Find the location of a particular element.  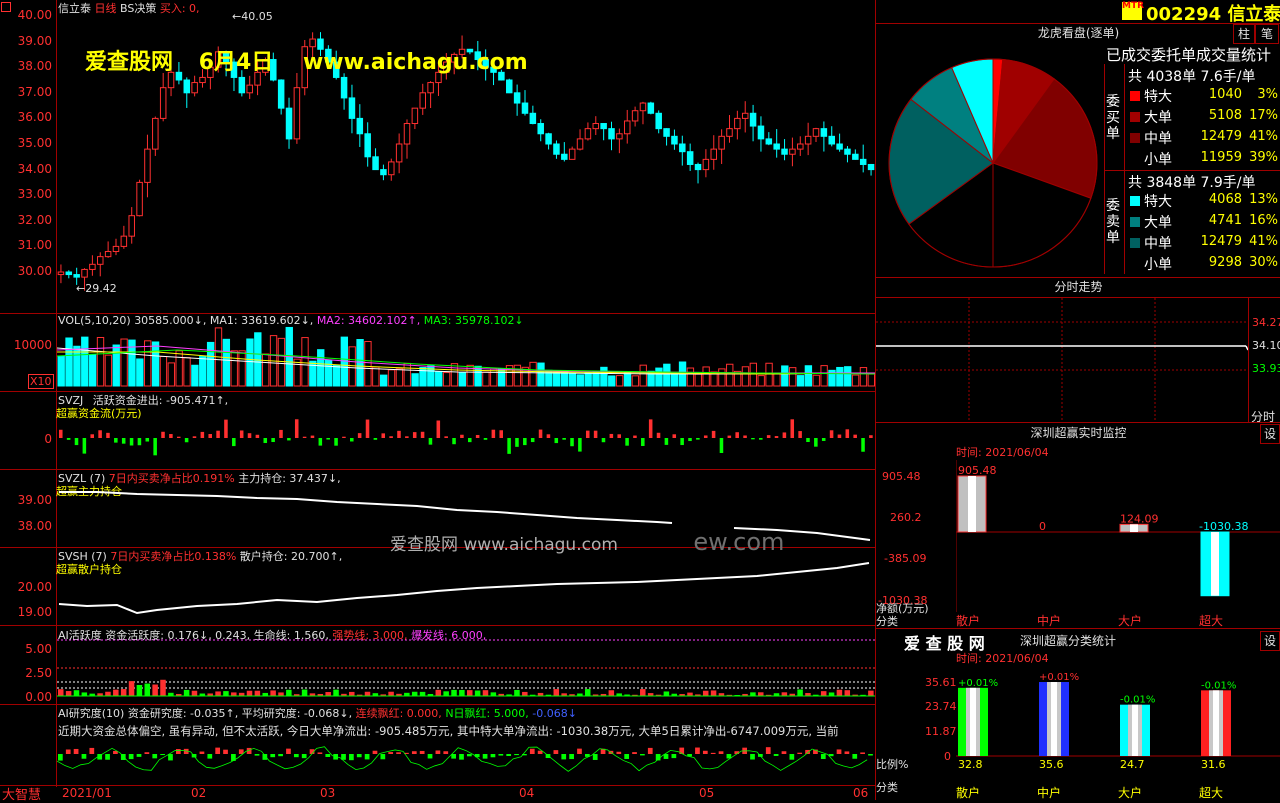

monitor-settings-button: 设 is located at coordinates (1270, 434).